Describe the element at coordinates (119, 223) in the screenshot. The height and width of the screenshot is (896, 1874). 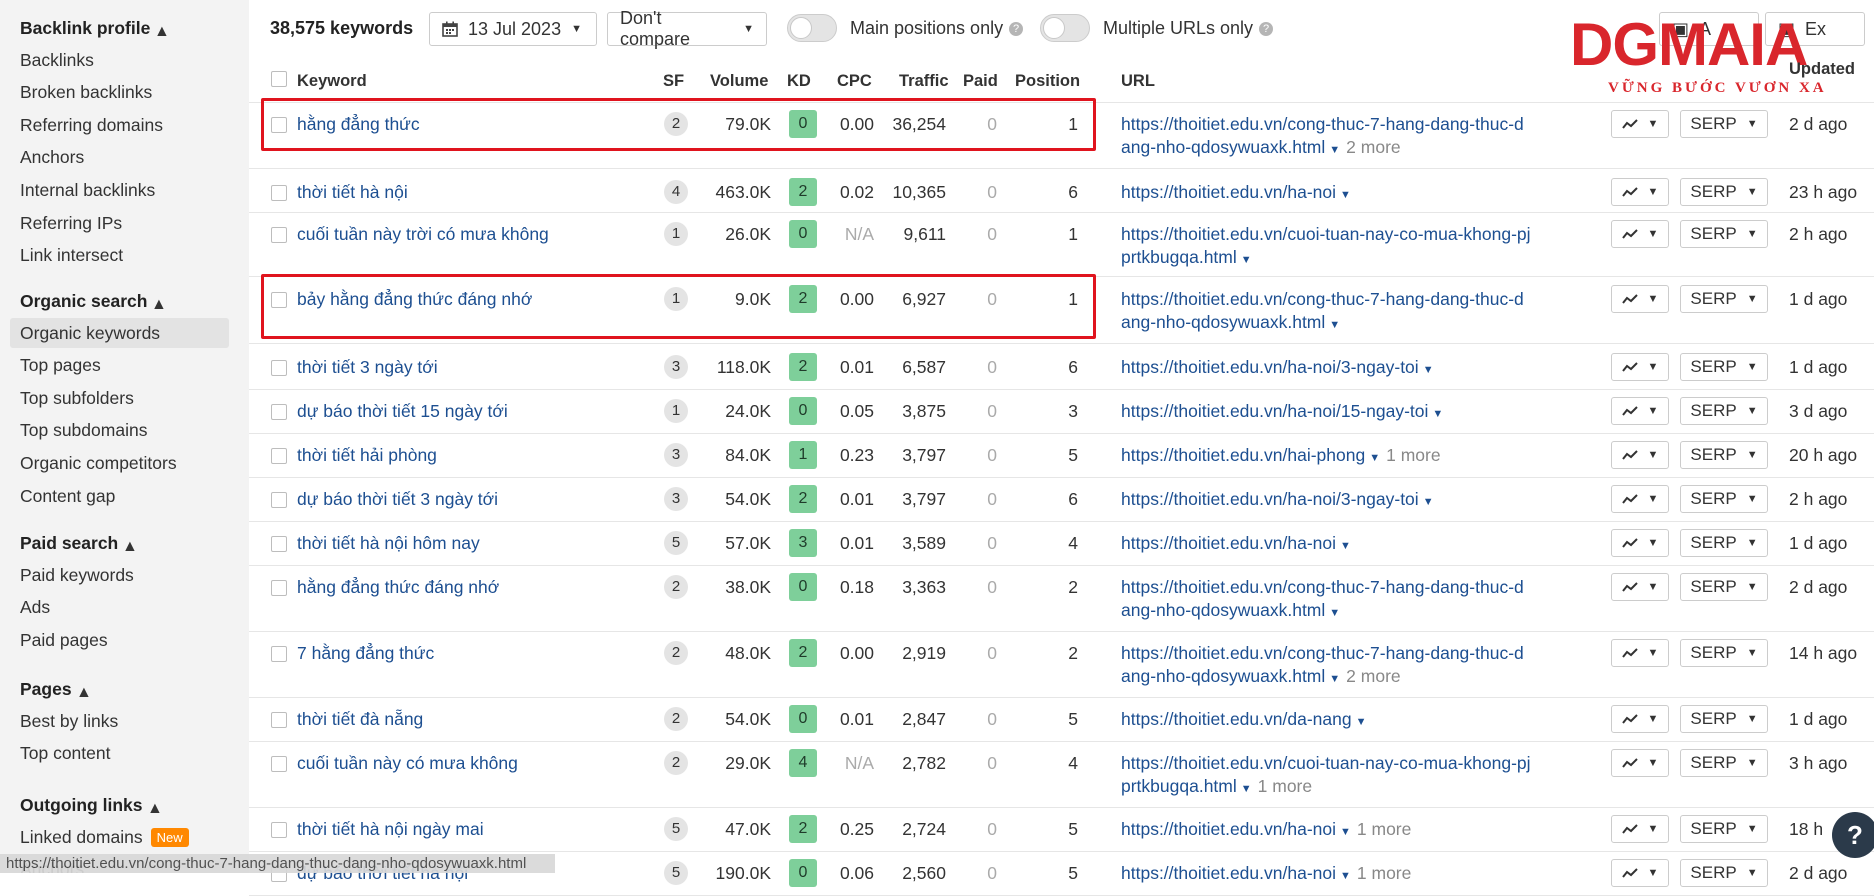
I see `sidebar-item-referring-ips: Referring IPs` at that location.